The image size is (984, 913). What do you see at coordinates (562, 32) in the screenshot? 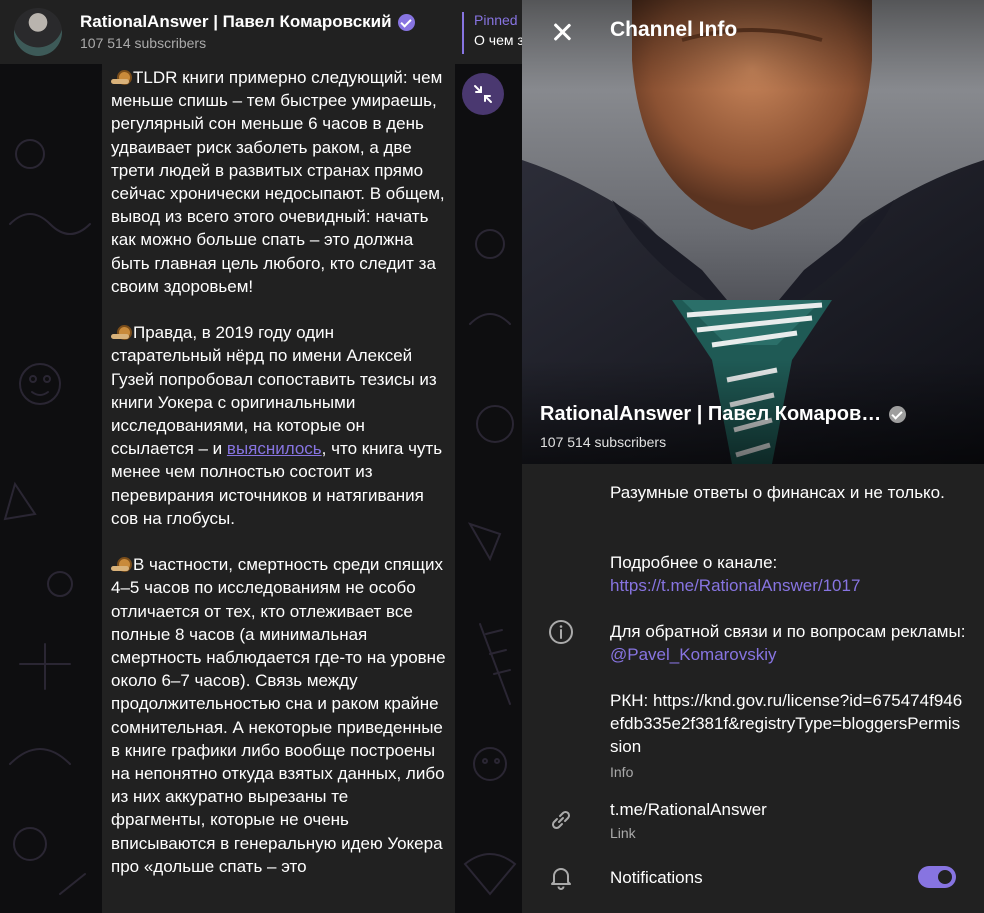
I see `close-icon` at bounding box center [562, 32].